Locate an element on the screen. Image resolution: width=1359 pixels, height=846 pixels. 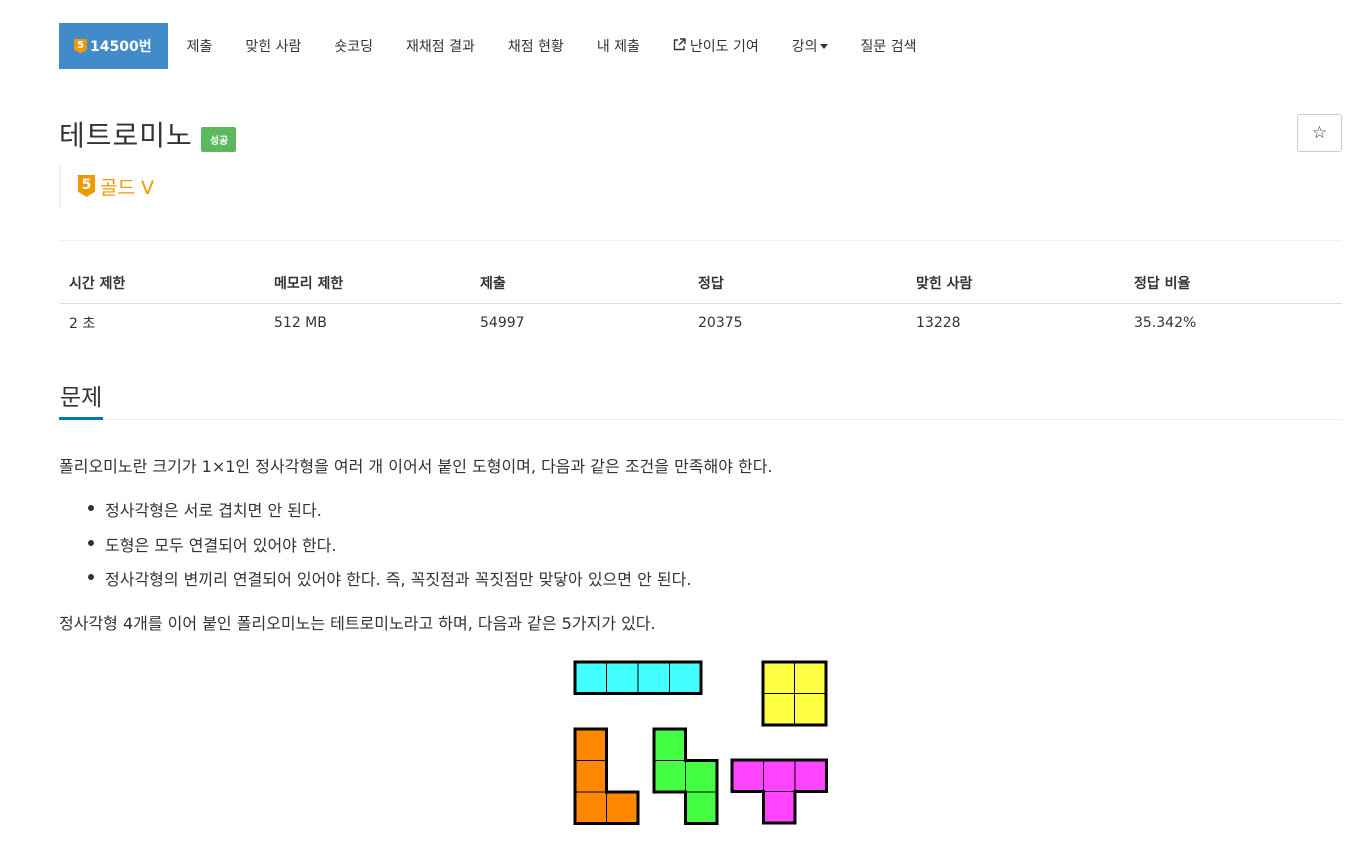
status-badge: 성공 is located at coordinates (218, 139).